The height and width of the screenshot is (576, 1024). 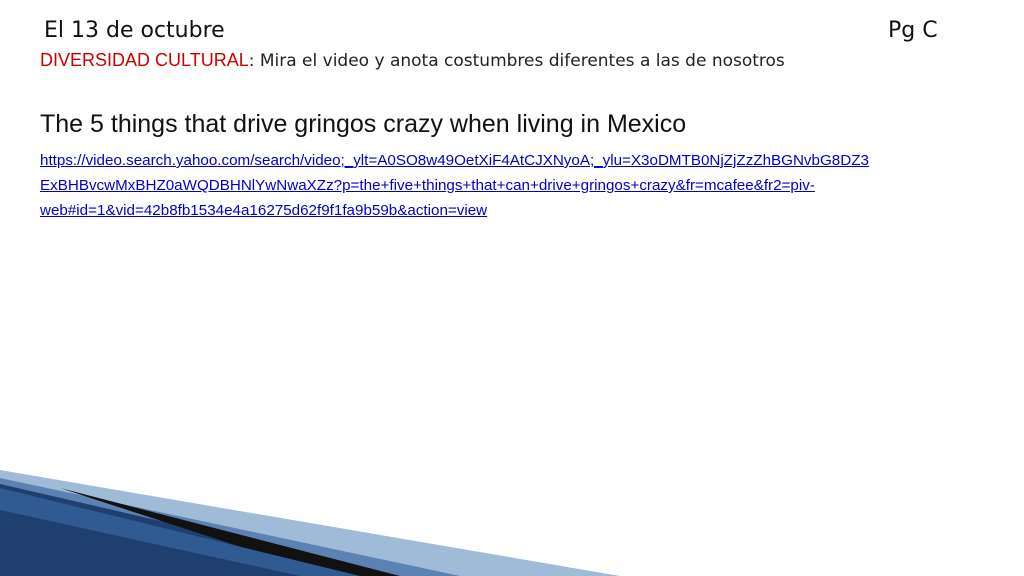 What do you see at coordinates (144, 60) in the screenshot?
I see `diversidad-cultural-label: DIVERSIDAD CULTURAL` at bounding box center [144, 60].